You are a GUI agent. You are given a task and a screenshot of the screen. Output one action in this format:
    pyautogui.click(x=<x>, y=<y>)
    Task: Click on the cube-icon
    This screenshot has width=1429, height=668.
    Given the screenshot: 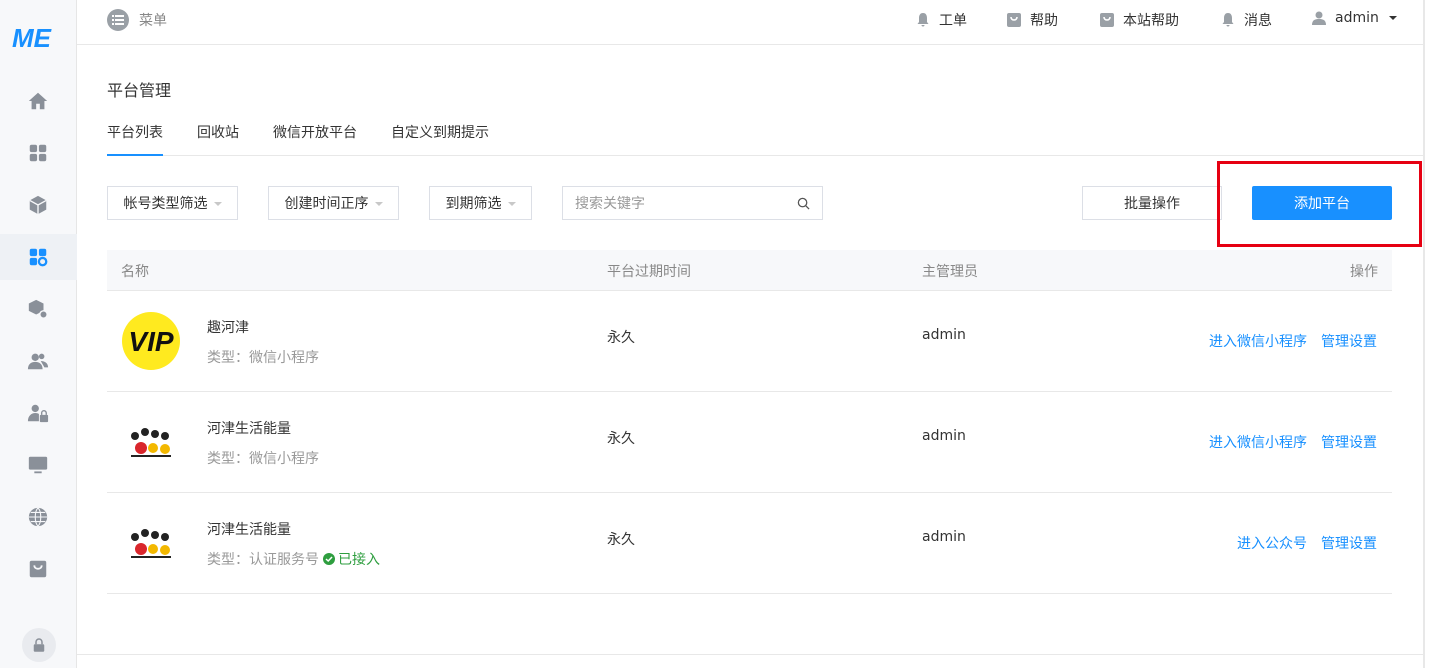 What is the action you would take?
    pyautogui.click(x=38, y=205)
    